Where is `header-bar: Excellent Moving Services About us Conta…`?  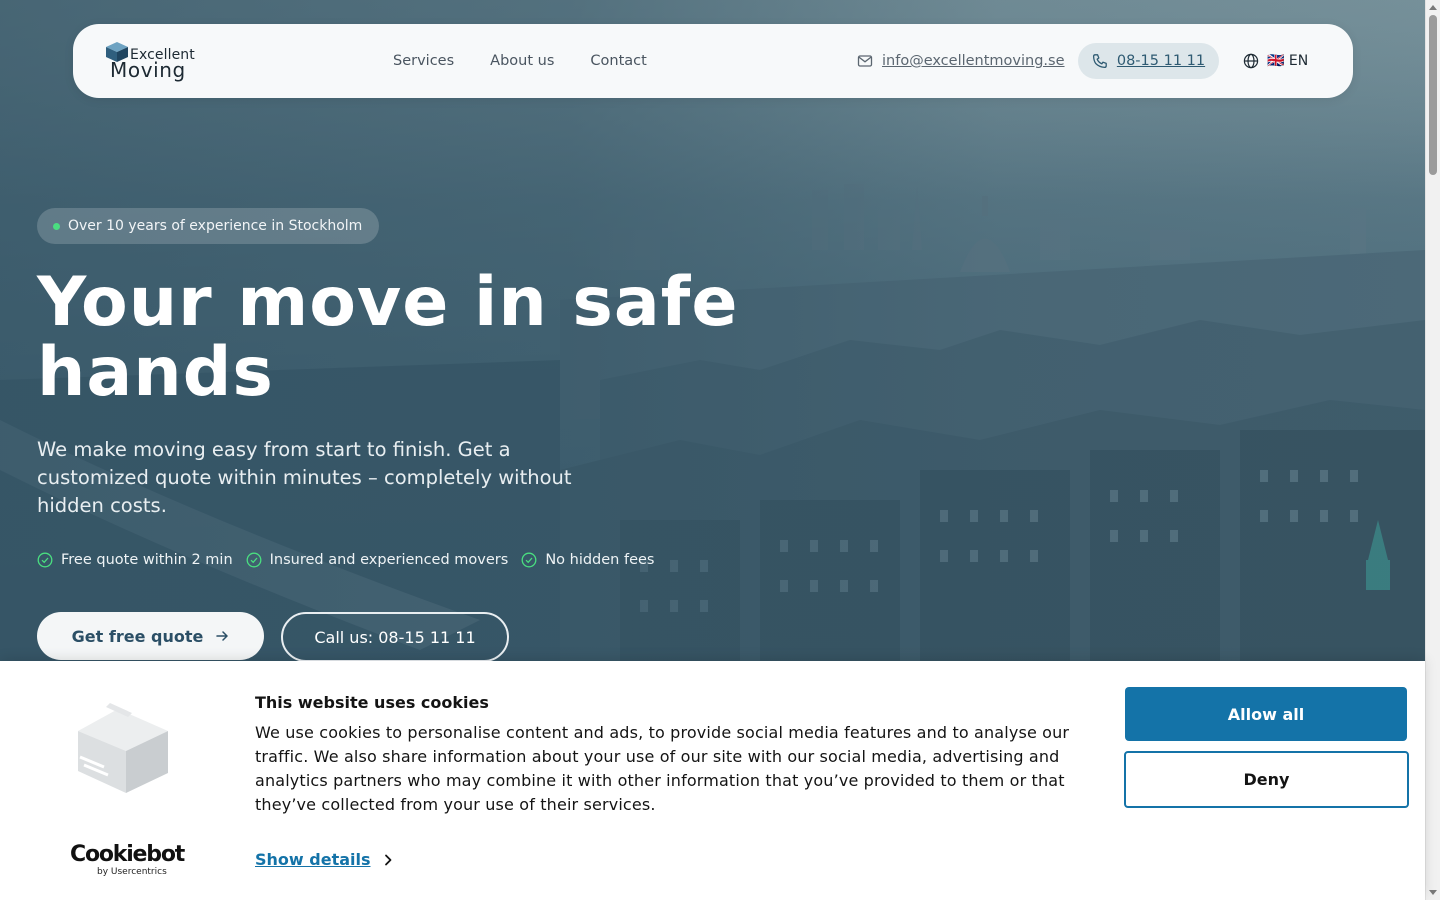
header-bar: Excellent Moving Services About us Conta… is located at coordinates (713, 61).